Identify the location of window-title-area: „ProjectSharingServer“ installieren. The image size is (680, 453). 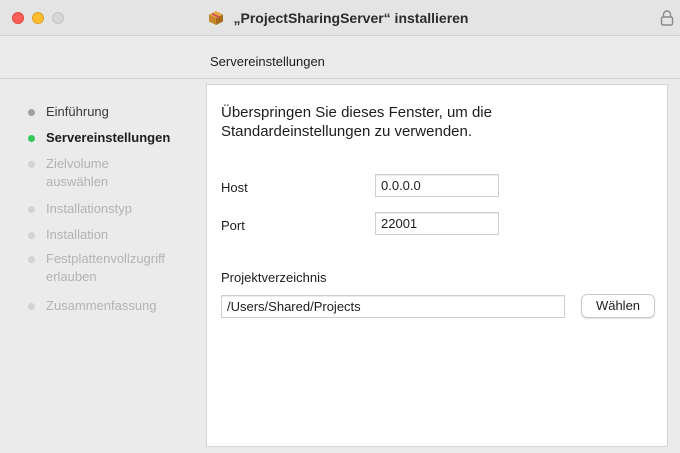
(340, 18).